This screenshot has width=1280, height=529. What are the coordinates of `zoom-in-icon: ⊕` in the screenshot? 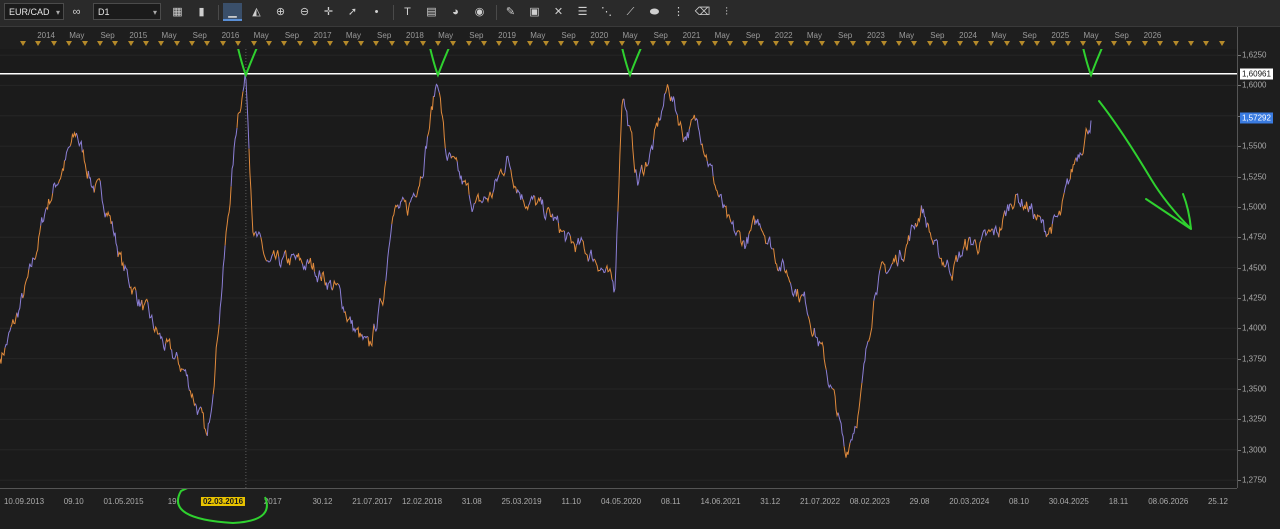 It's located at (280, 12).